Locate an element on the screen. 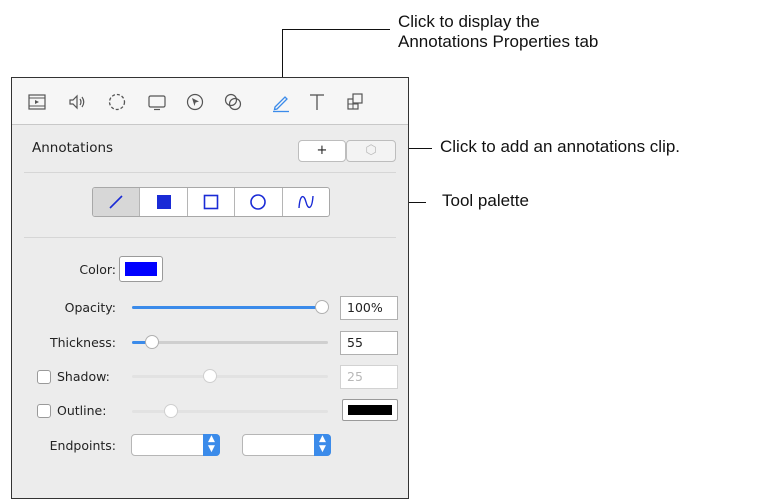  add-annotation-clip-button: + is located at coordinates (322, 151).